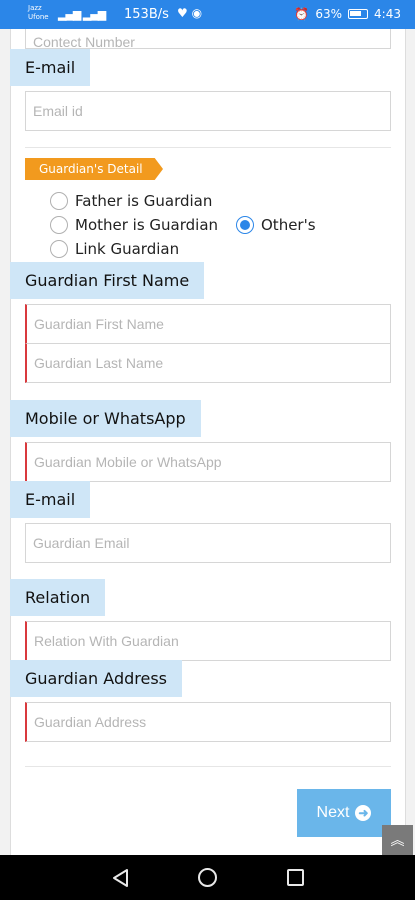 This screenshot has height=900, width=415. Describe the element at coordinates (147, 225) in the screenshot. I see `radio-label: Mother is Guardian` at that location.